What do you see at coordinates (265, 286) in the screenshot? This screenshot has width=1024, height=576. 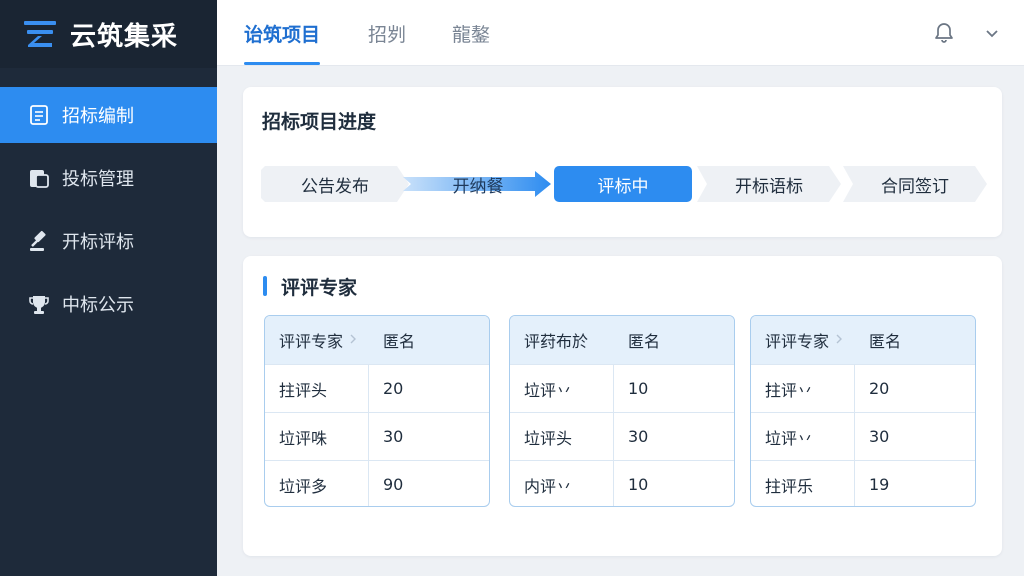 I see `section-accent-bar` at bounding box center [265, 286].